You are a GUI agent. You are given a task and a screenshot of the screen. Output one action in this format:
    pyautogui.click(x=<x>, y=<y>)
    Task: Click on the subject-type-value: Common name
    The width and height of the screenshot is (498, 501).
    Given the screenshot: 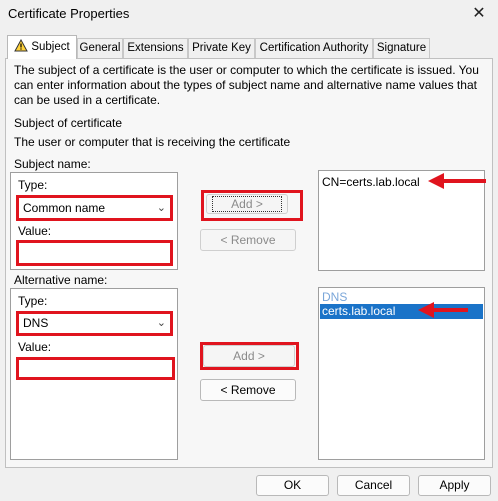 What is the action you would take?
    pyautogui.click(x=64, y=208)
    